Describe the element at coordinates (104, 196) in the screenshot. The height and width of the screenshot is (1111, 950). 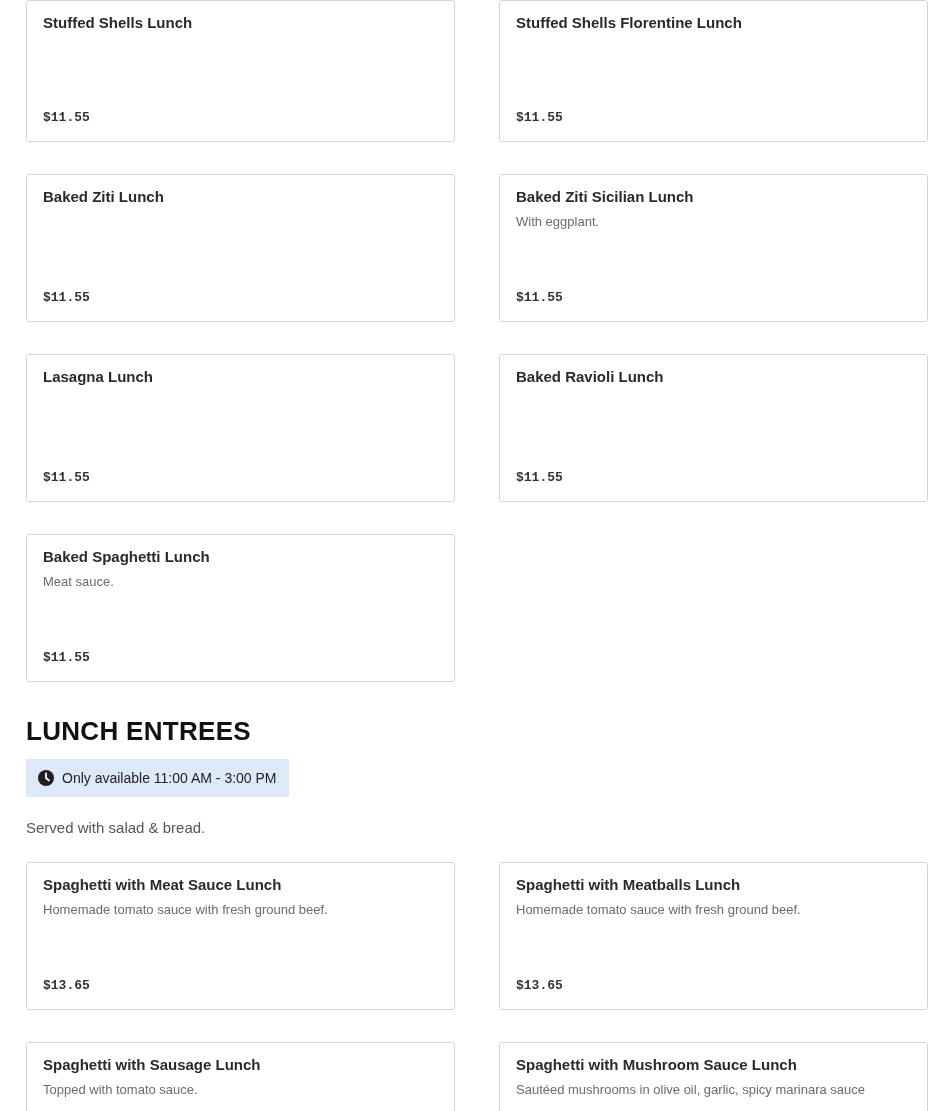
I see `item-name: Baked Ziti Lunch` at that location.